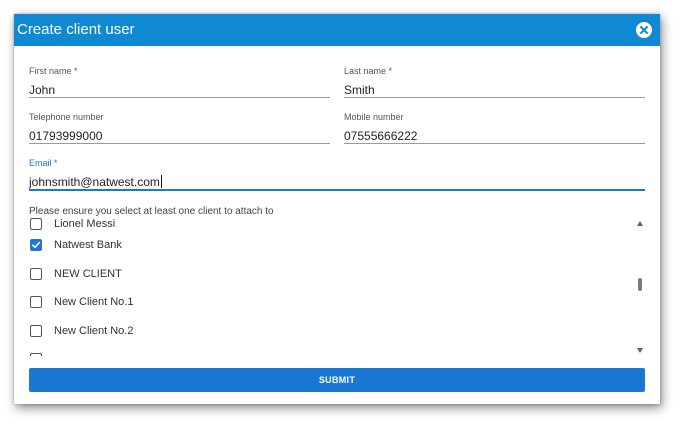 The width and height of the screenshot is (688, 436). I want to click on client-item-label: Natwest Bank, so click(88, 245).